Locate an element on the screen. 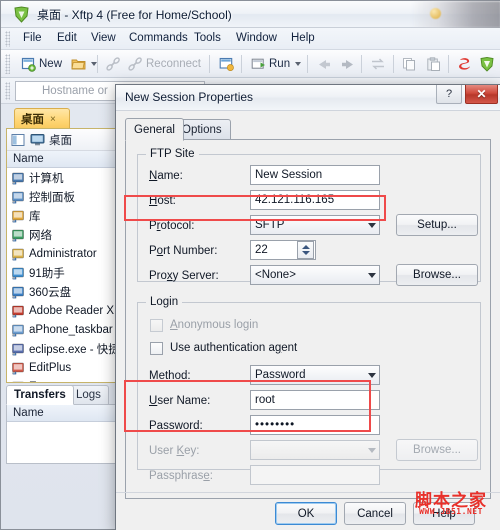 The image size is (500, 530). list-item: Administrator is located at coordinates (65, 253).